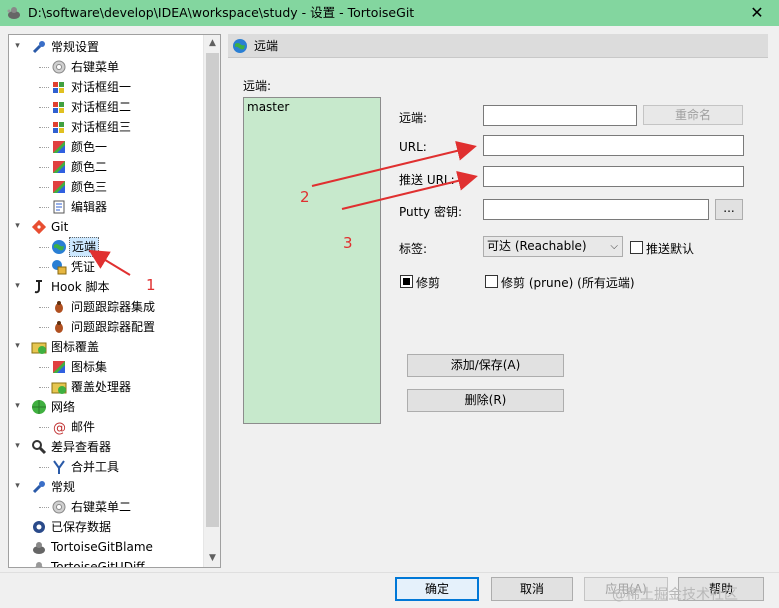  What do you see at coordinates (122, 167) in the screenshot?
I see `tree-item: 颜色二` at bounding box center [122, 167].